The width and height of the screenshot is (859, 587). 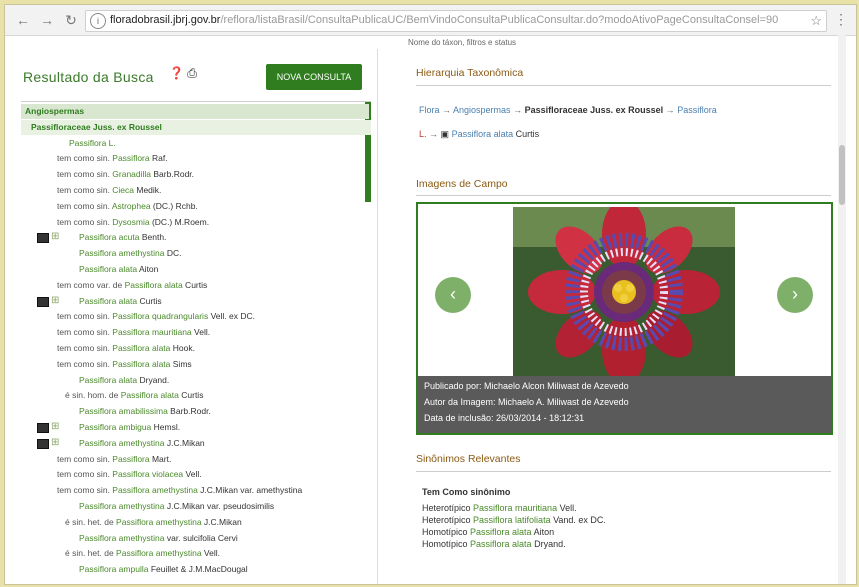 What do you see at coordinates (71, 20) in the screenshot?
I see `reload-icon: ↻` at bounding box center [71, 20].